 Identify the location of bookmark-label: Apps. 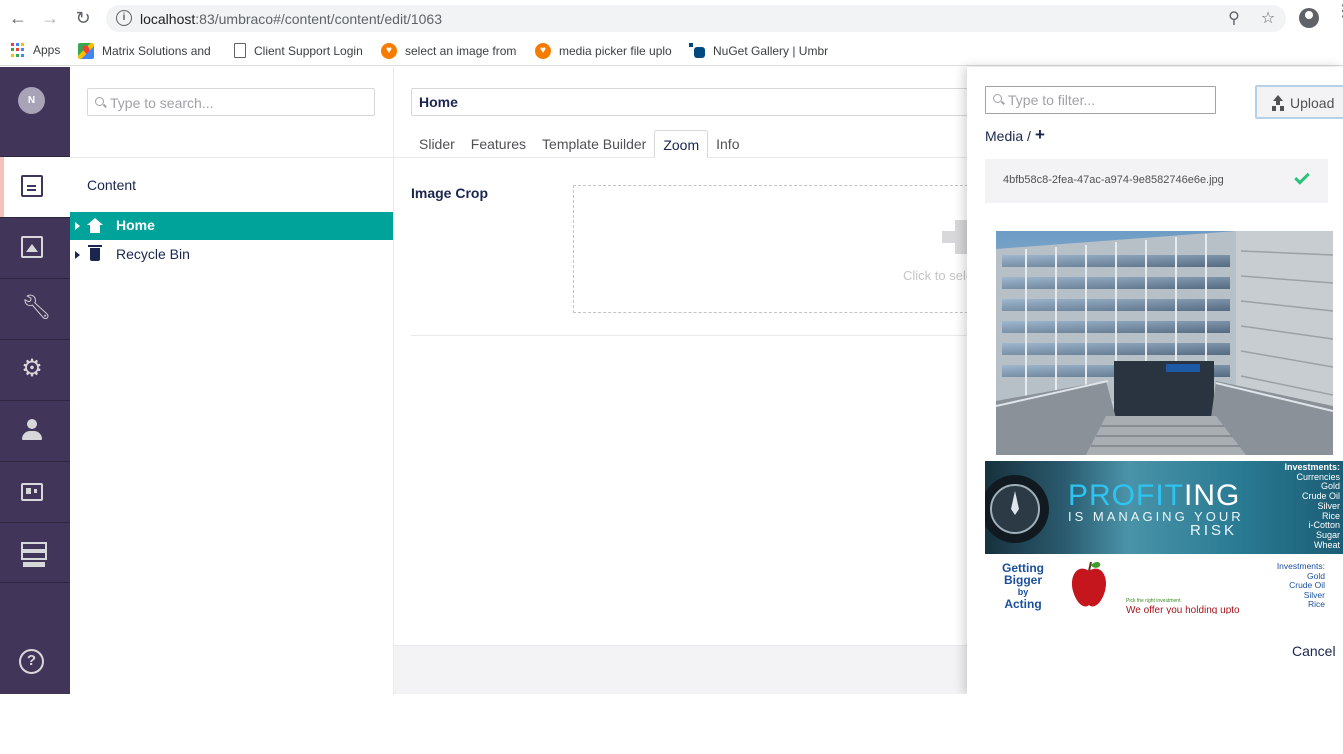
(47, 50).